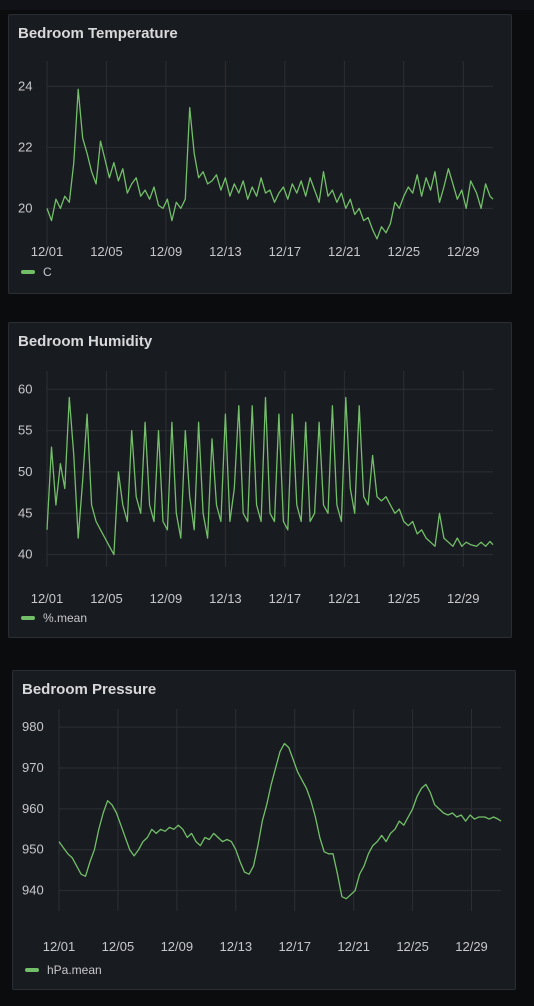 The height and width of the screenshot is (1006, 534). What do you see at coordinates (25, 471) in the screenshot?
I see `y-tick-label: 50` at bounding box center [25, 471].